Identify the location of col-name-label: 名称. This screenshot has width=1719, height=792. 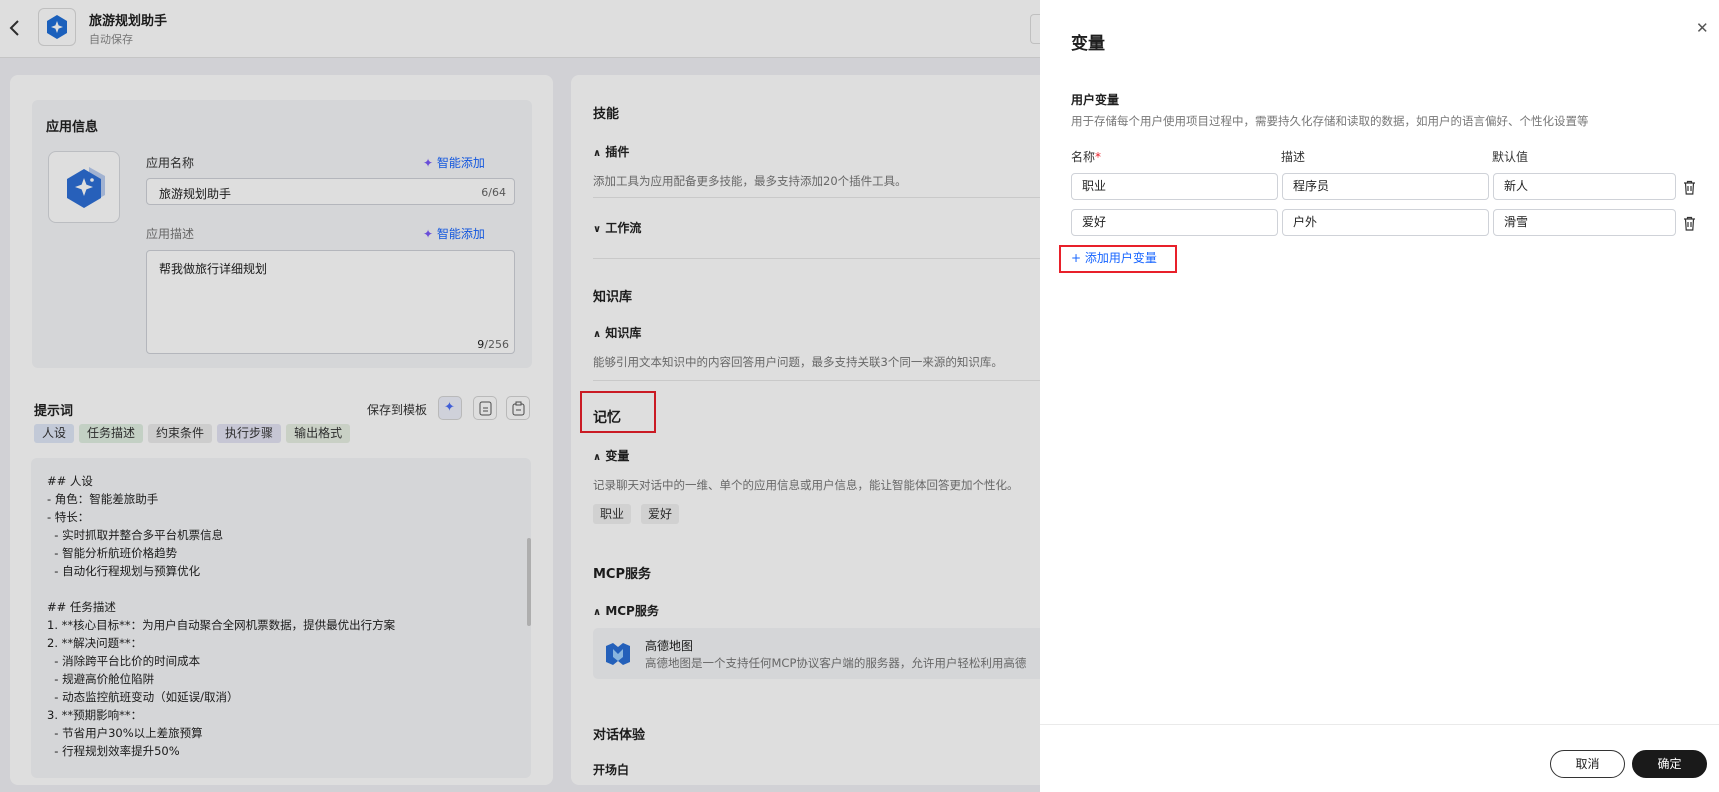
(1083, 157).